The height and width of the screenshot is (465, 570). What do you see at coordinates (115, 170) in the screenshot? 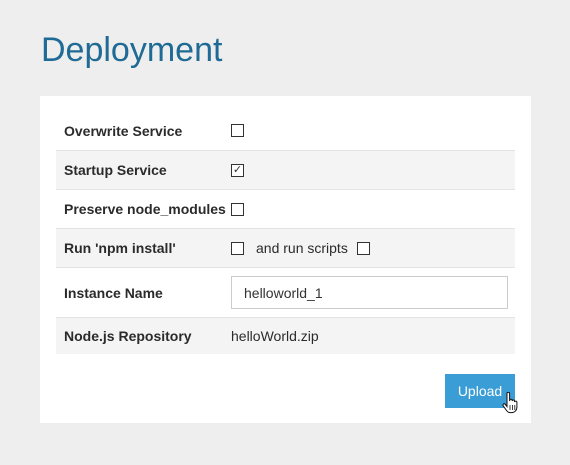
I see `startup-service-label: Startup Service` at bounding box center [115, 170].